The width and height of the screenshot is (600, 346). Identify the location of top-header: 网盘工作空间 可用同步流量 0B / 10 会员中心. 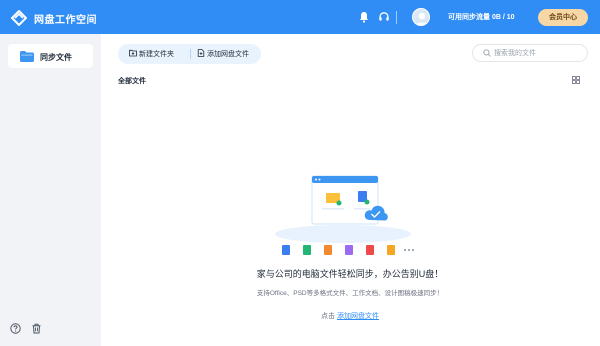
(300, 17).